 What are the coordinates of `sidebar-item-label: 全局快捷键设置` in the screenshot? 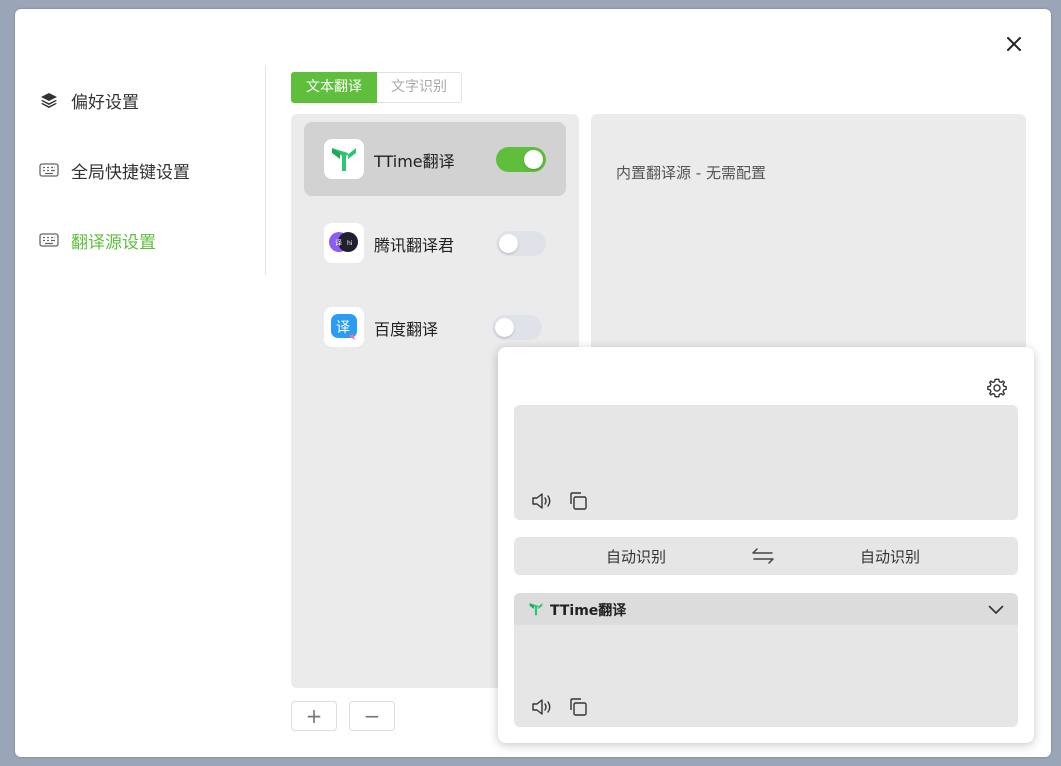 It's located at (130, 172).